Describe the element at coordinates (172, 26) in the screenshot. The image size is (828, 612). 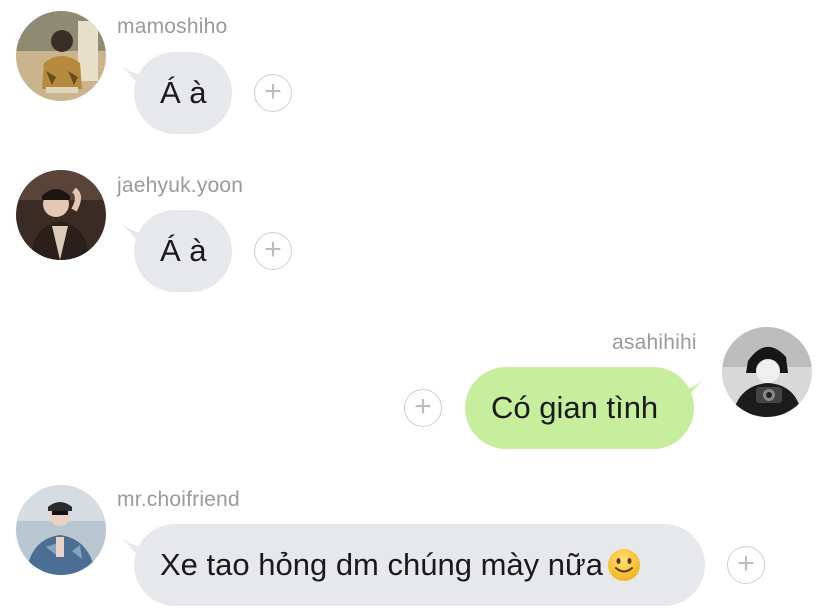
I see `sender-name: mamoshiho` at that location.